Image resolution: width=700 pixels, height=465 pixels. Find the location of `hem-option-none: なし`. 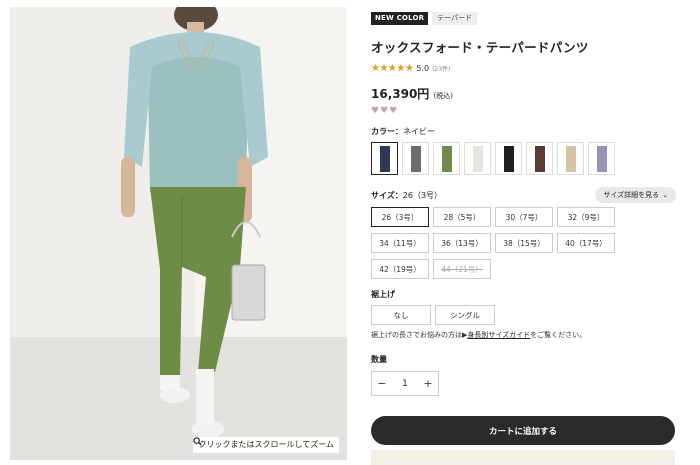

hem-option-none: なし is located at coordinates (401, 315).